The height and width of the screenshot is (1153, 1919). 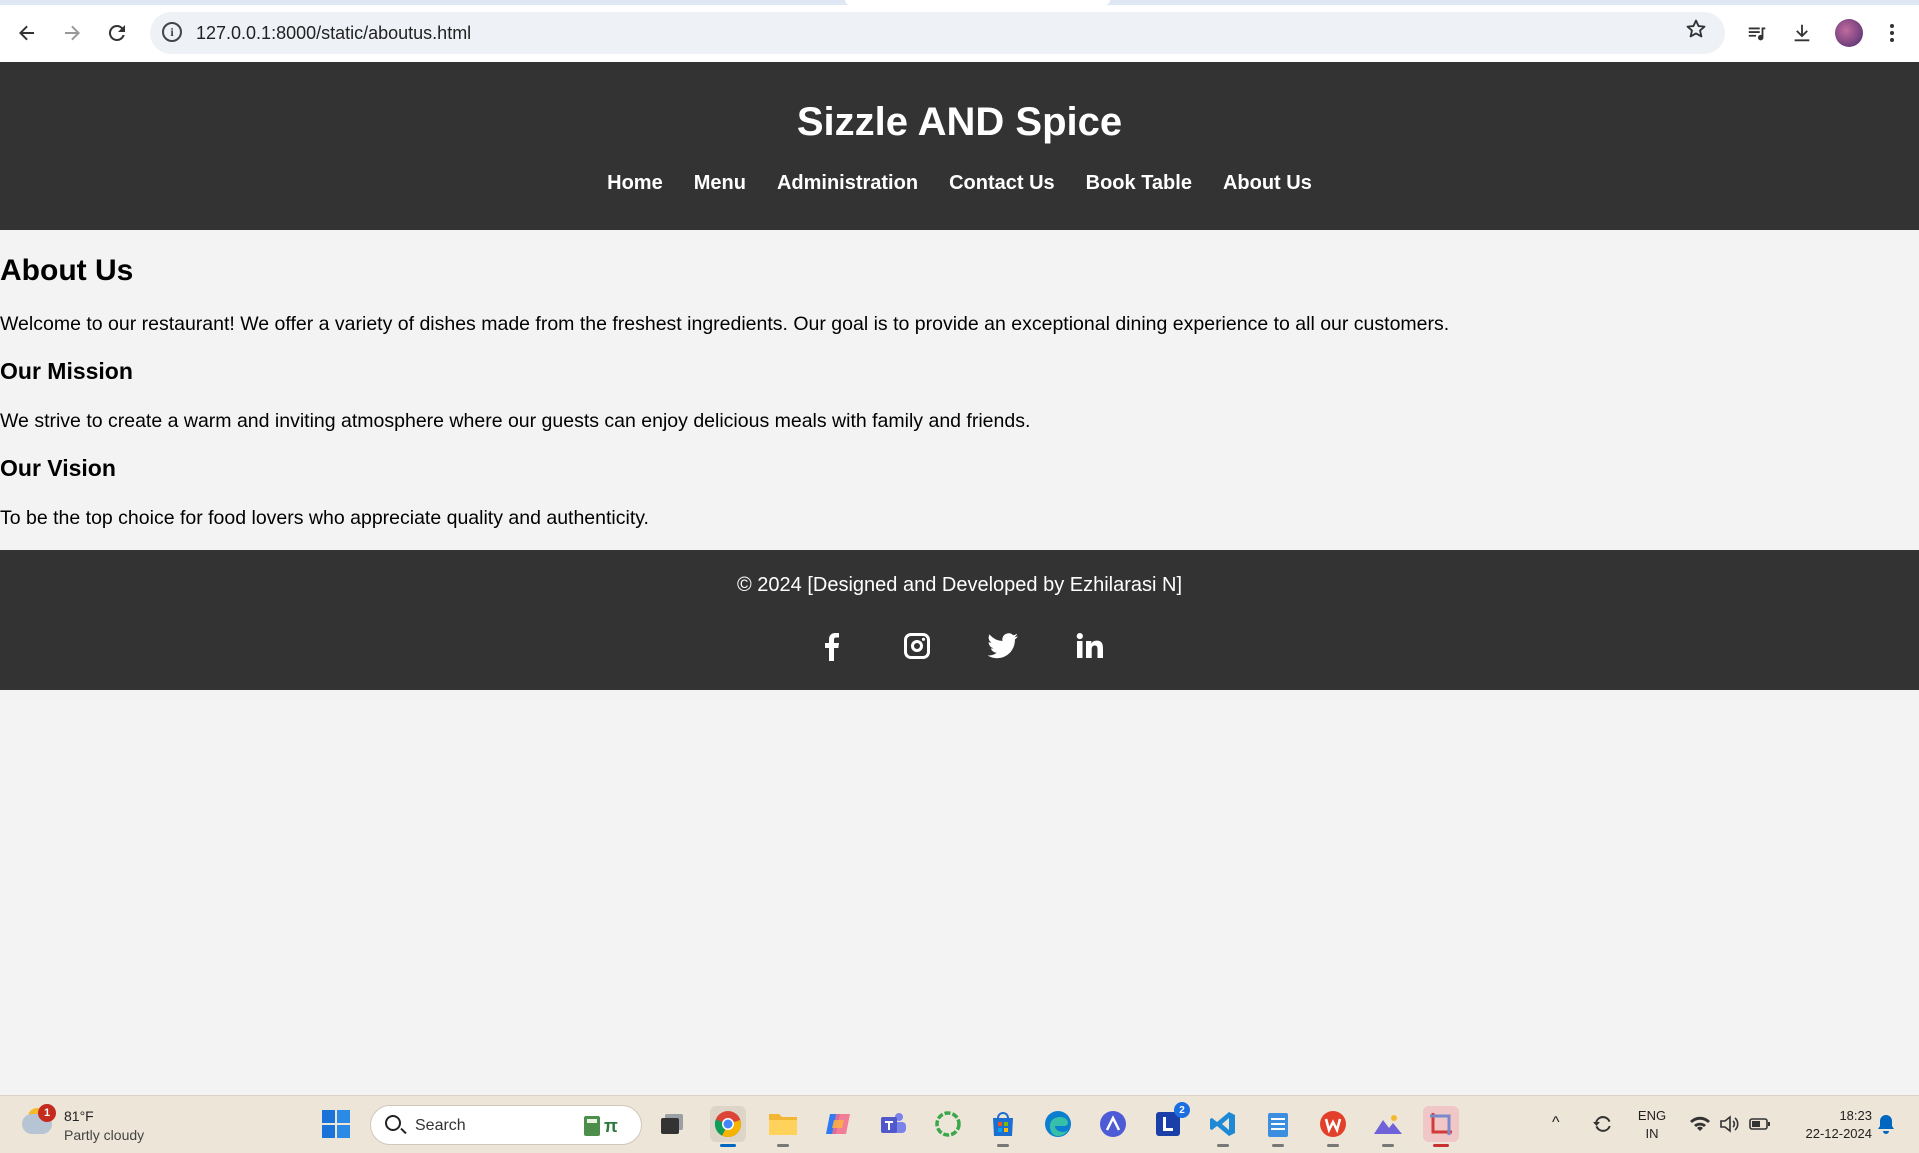 I want to click on sync-icon, so click(x=1603, y=1124).